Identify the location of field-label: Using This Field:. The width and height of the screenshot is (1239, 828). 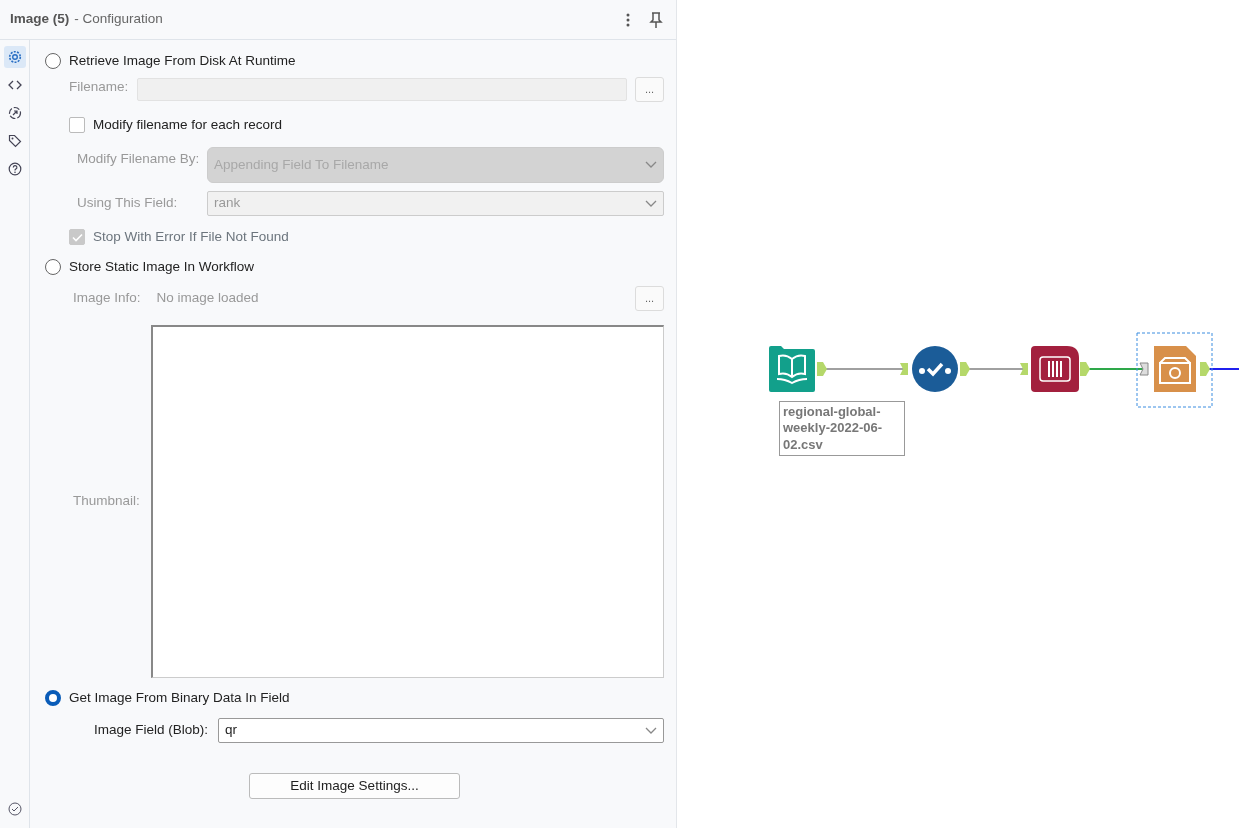
(128, 203).